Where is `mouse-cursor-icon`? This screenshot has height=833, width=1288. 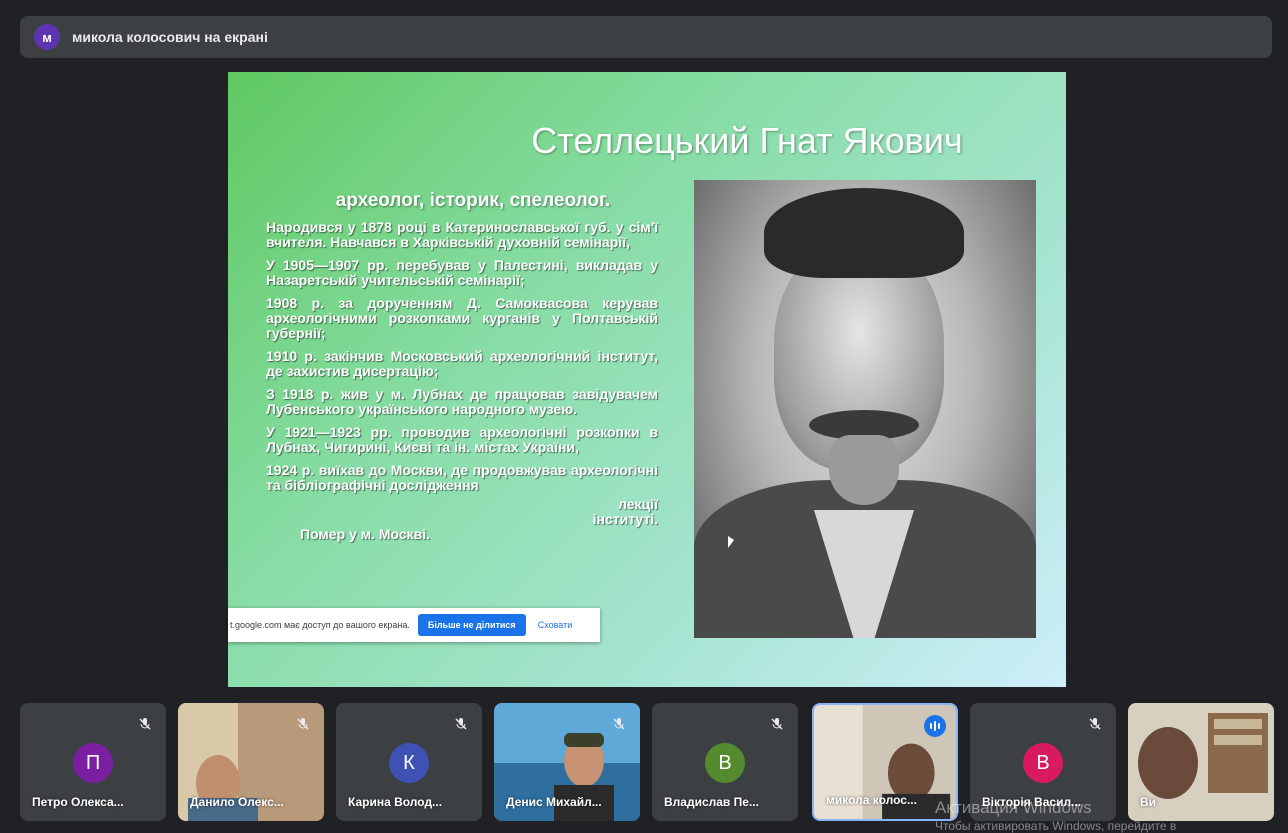 mouse-cursor-icon is located at coordinates (731, 542).